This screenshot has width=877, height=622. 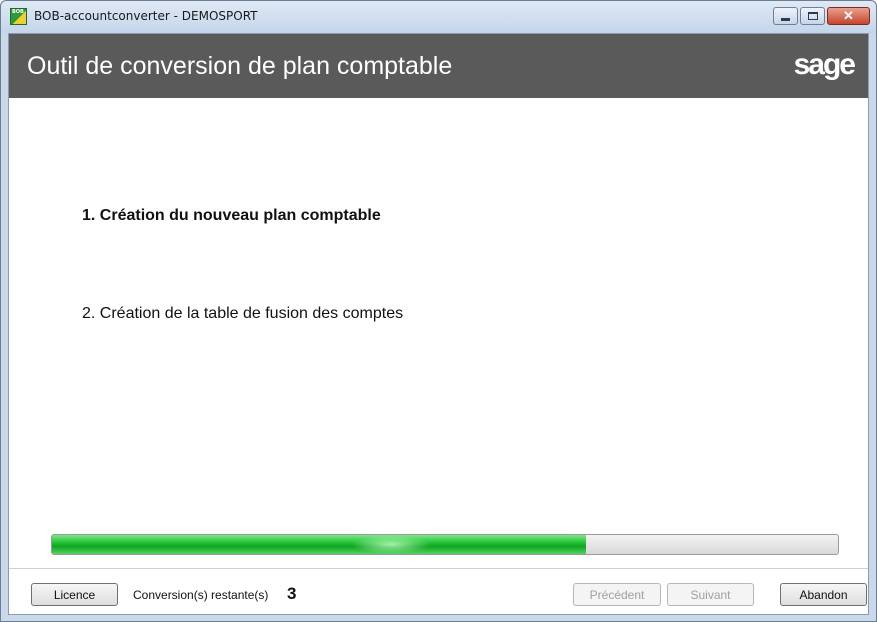 I want to click on window-controls: ✕, so click(x=821, y=16).